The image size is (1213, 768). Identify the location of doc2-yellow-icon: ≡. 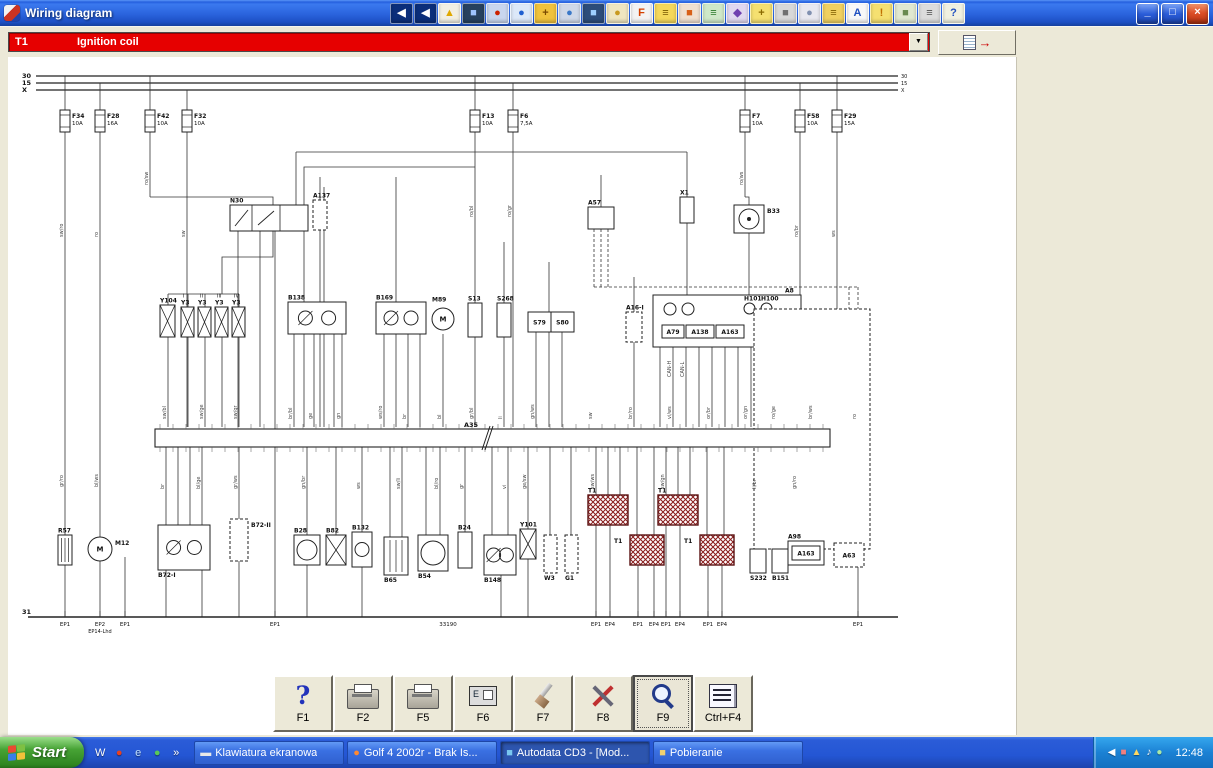
(833, 13).